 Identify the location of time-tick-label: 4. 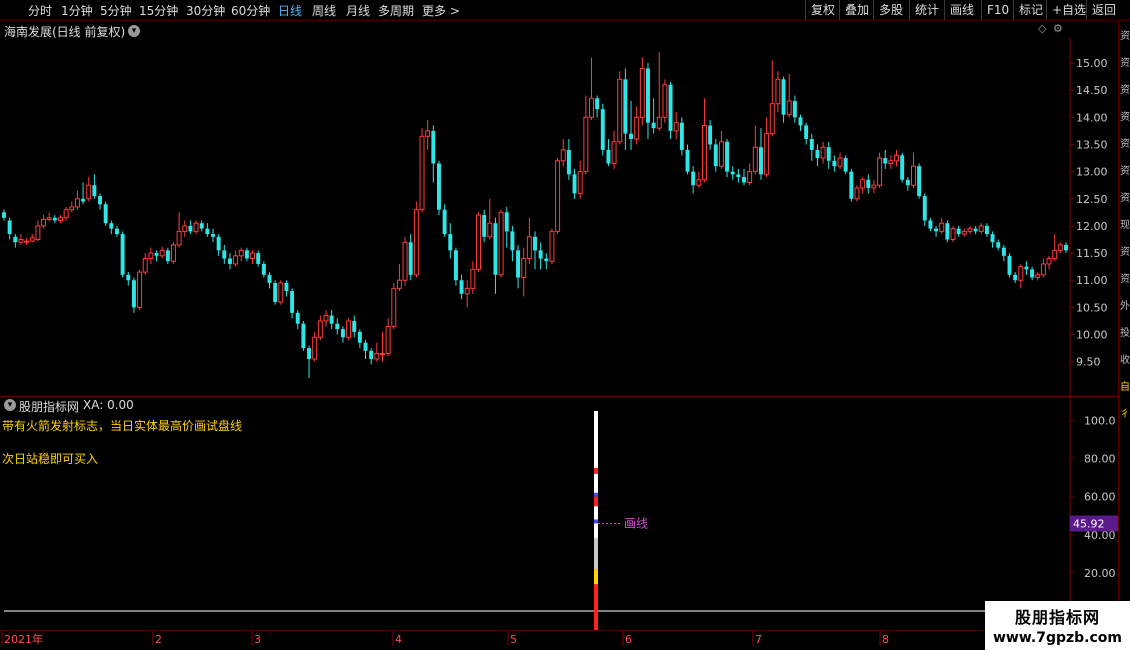
(398, 639).